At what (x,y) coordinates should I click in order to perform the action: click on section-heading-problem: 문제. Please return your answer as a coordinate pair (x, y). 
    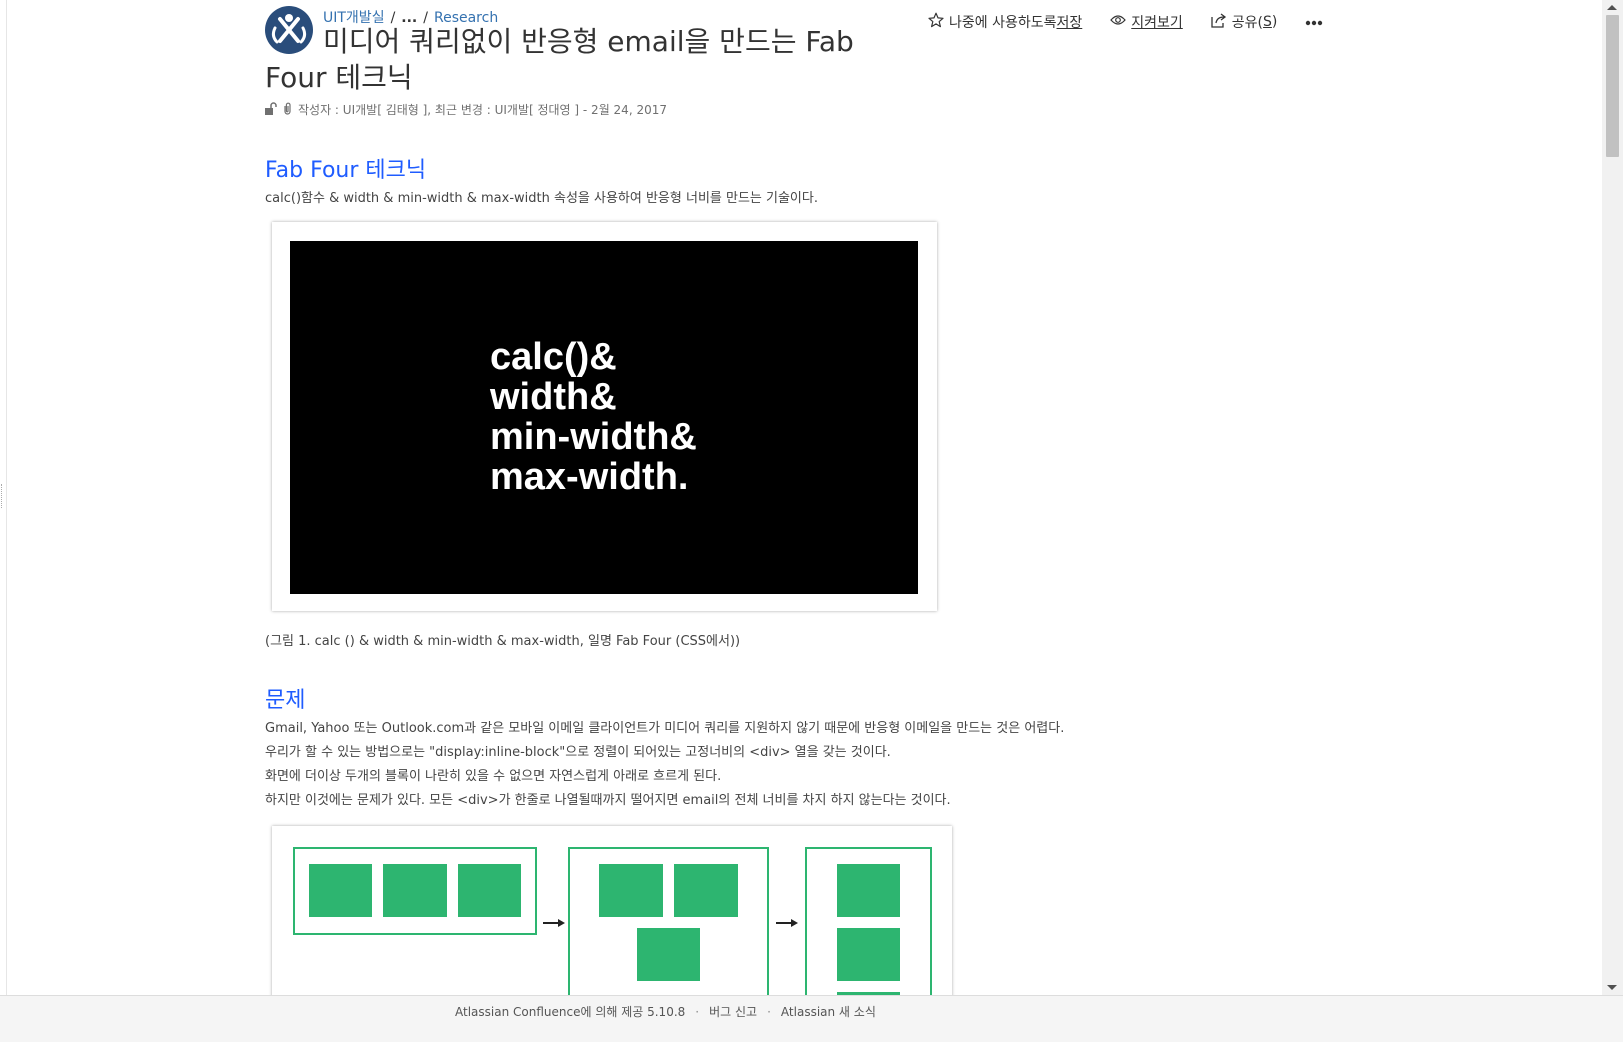
    Looking at the image, I should click on (285, 700).